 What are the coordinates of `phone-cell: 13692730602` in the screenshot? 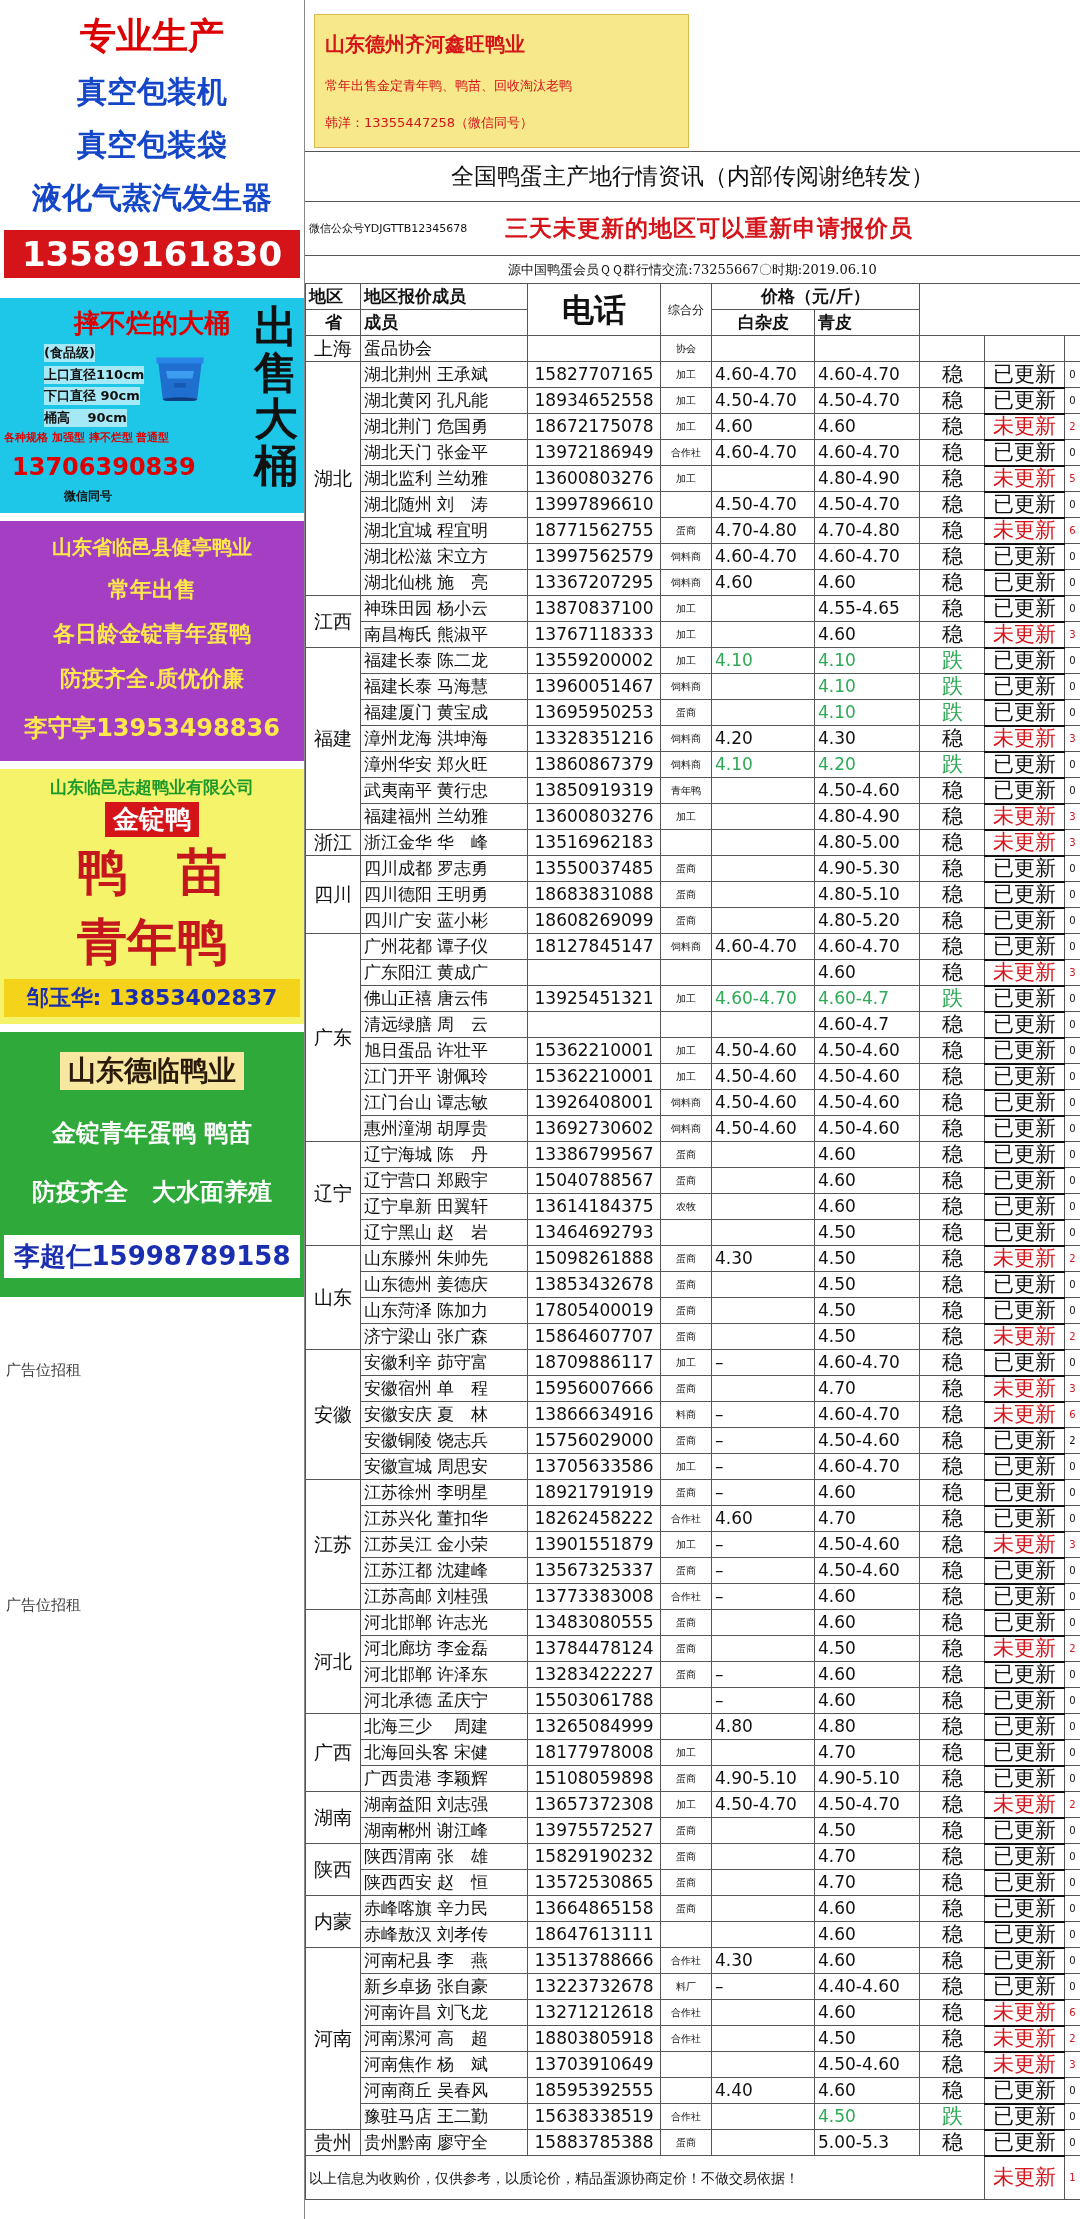 It's located at (594, 1128).